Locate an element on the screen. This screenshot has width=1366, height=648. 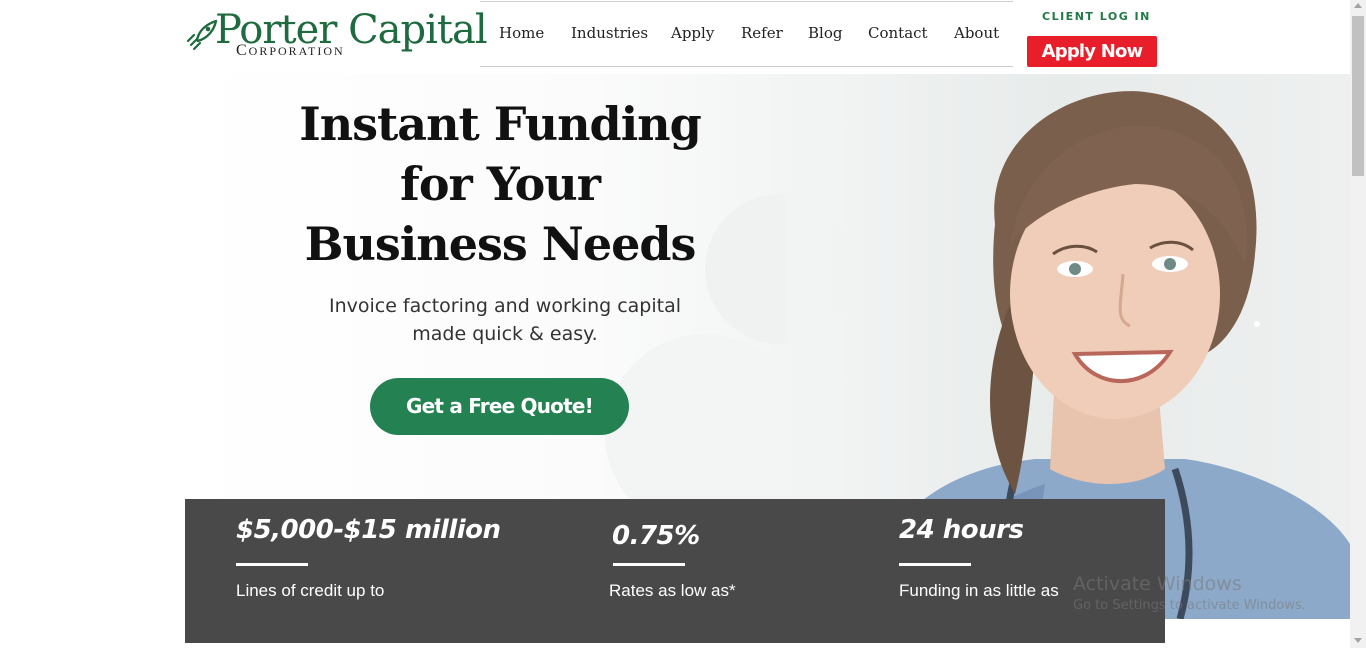
nav-refer: Refer is located at coordinates (762, 33).